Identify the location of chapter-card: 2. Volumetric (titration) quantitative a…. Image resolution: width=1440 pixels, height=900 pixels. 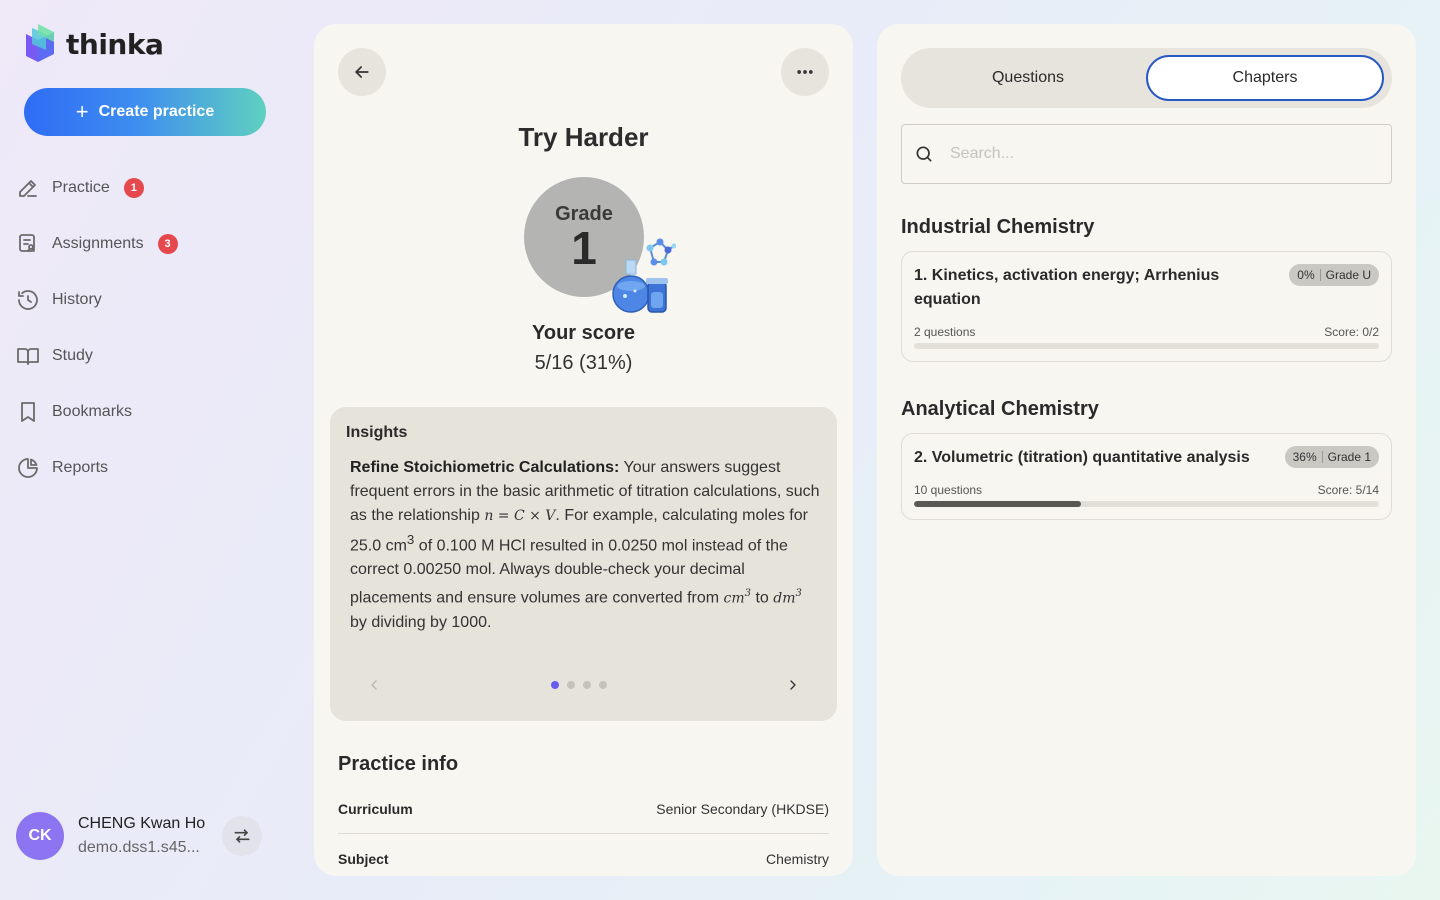
(1146, 476).